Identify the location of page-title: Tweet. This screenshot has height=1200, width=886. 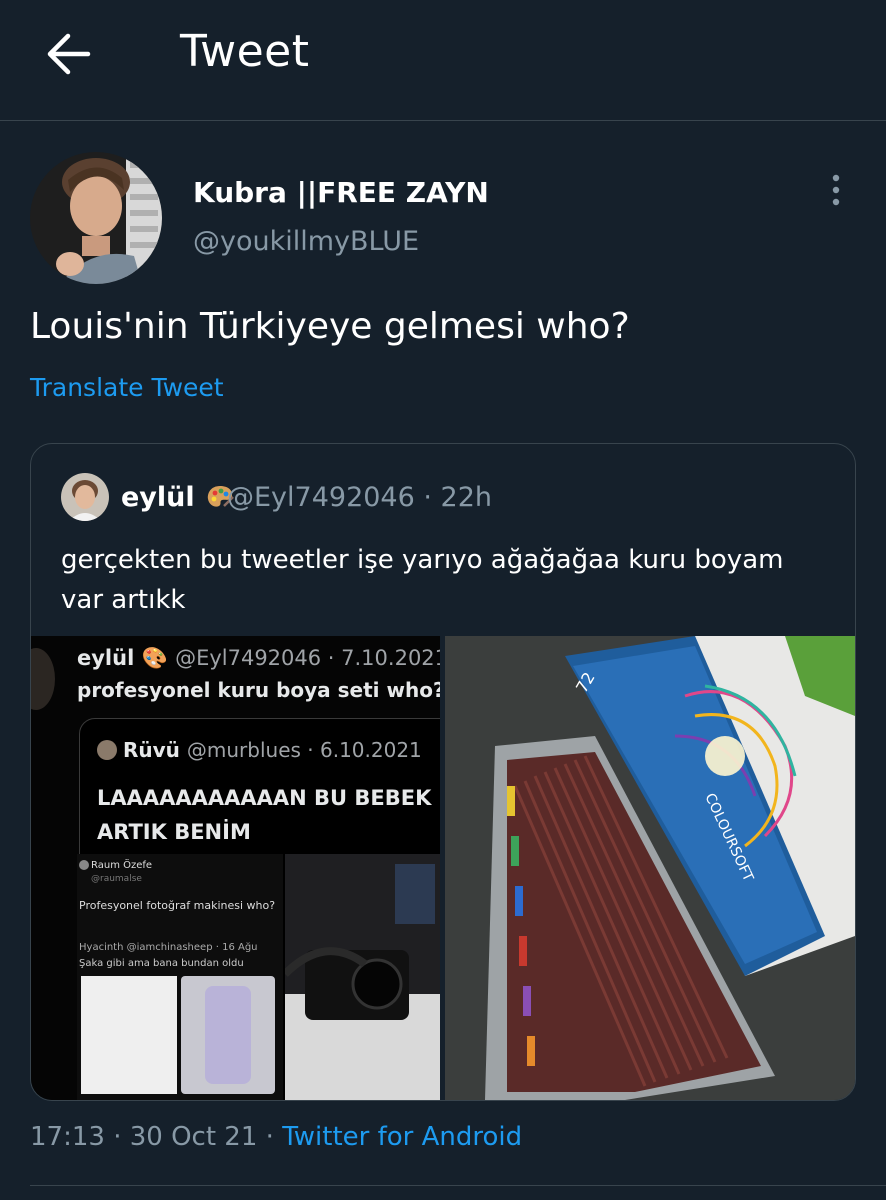
(245, 51).